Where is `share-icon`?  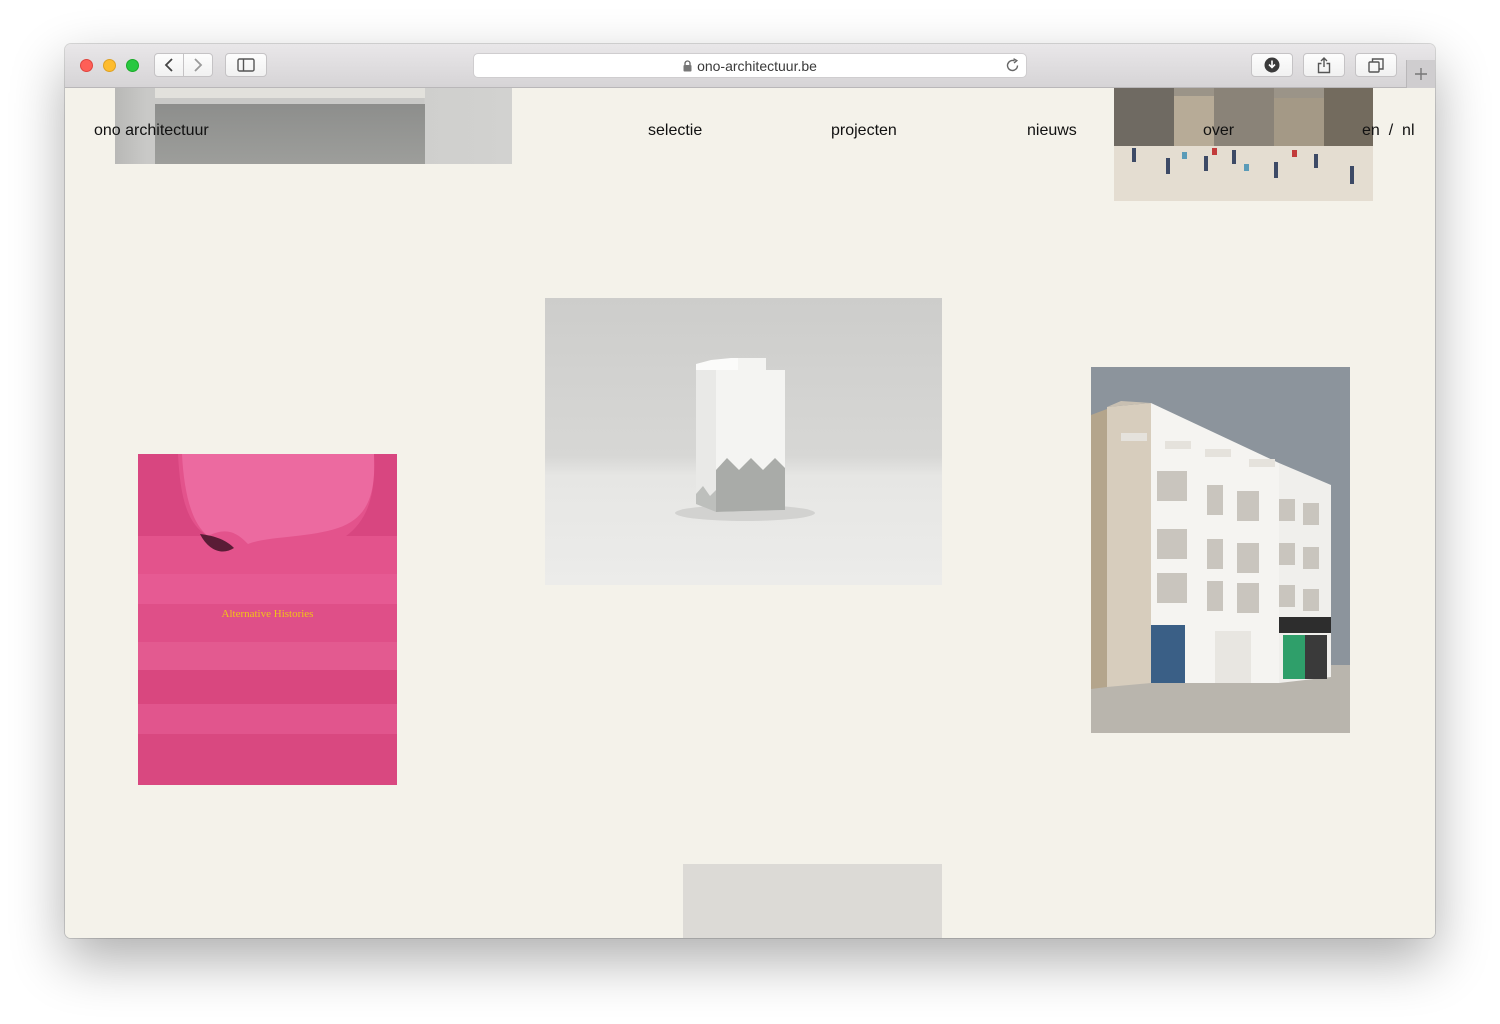
share-icon is located at coordinates (1324, 64).